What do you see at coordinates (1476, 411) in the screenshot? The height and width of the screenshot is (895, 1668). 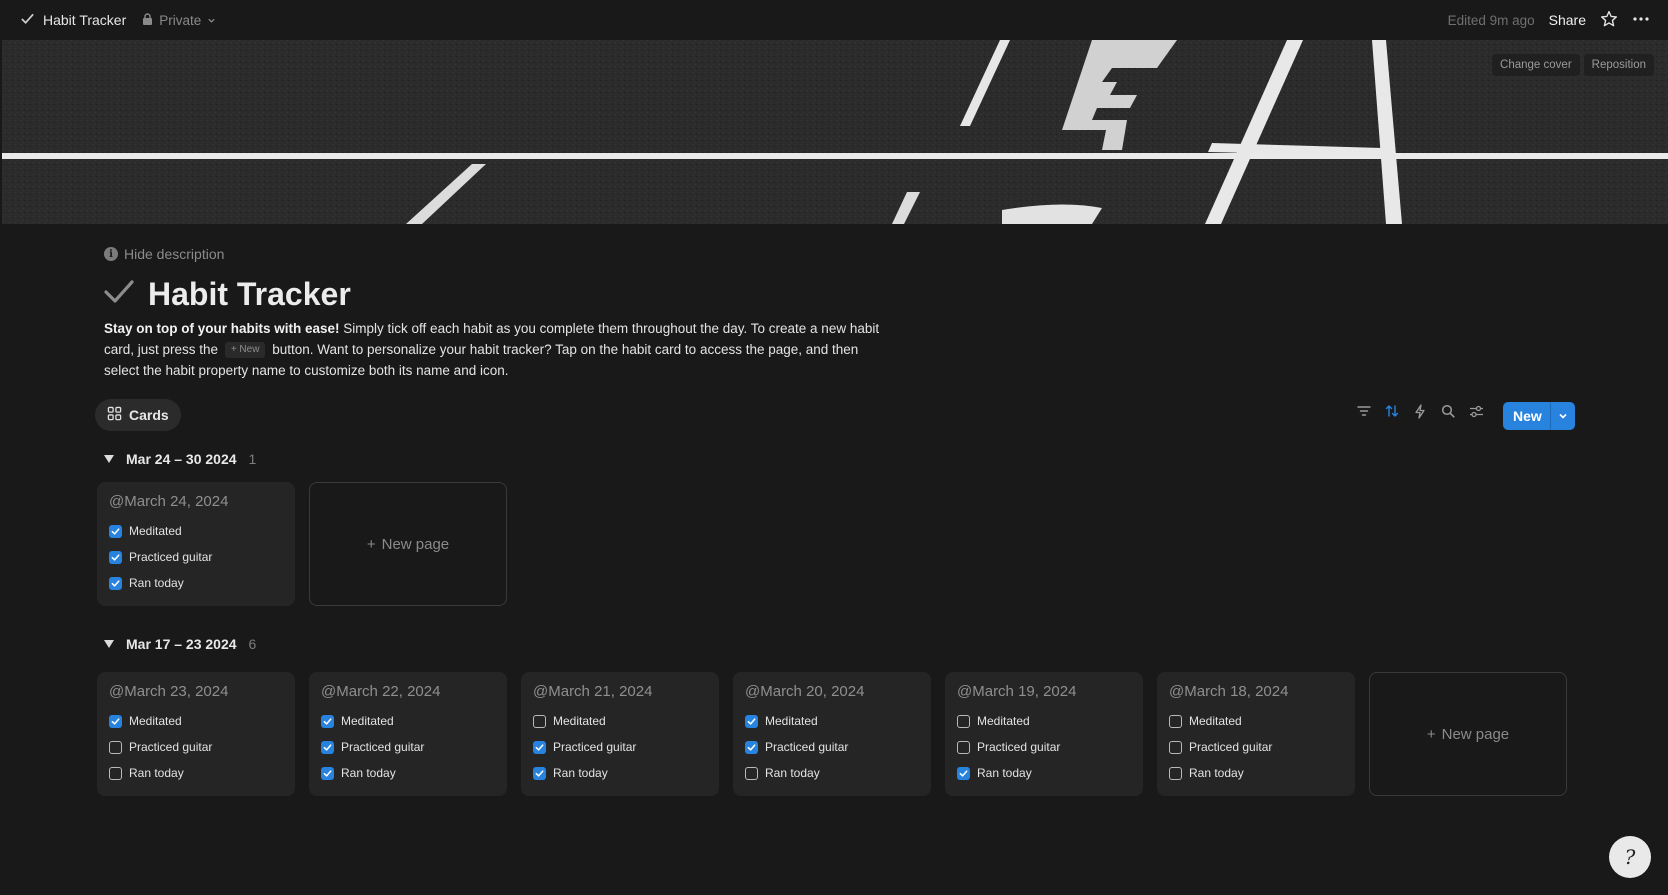 I see `settings-sliders-icon` at bounding box center [1476, 411].